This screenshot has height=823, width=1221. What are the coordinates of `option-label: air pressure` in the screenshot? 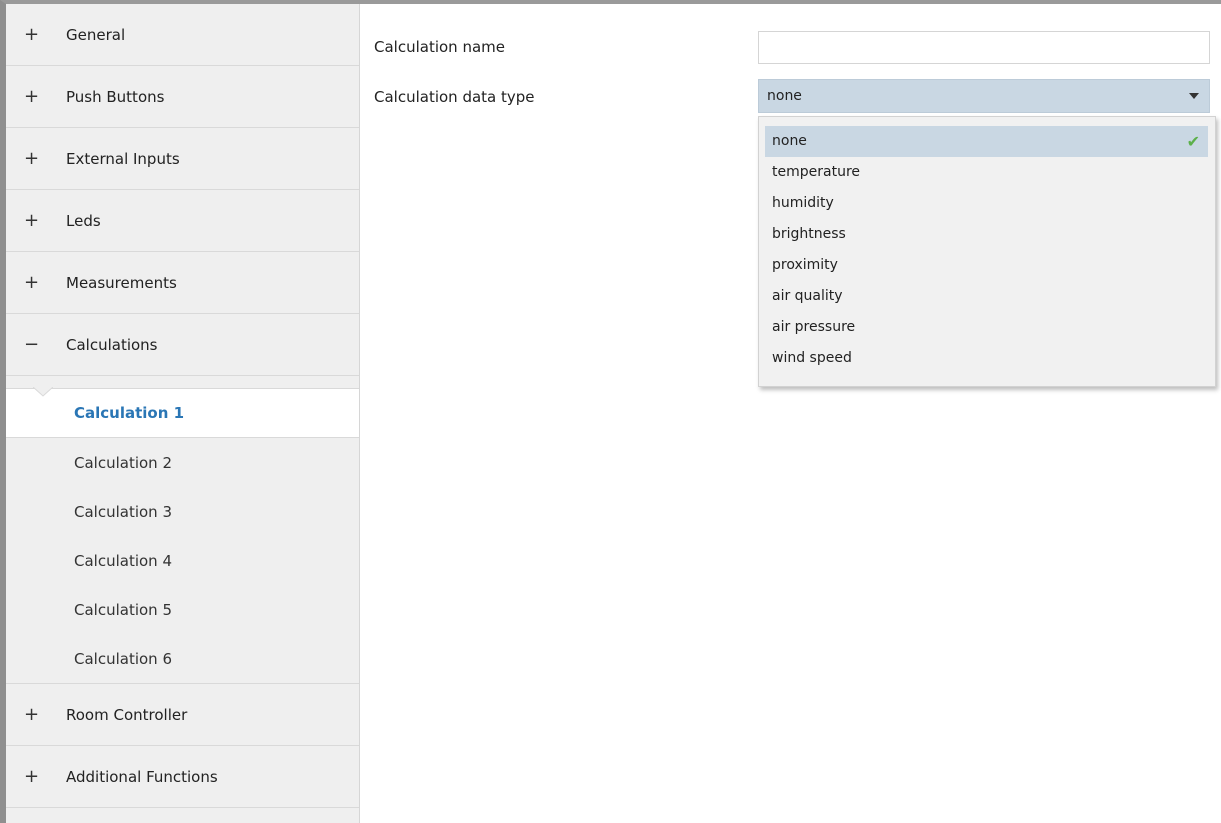 It's located at (814, 327).